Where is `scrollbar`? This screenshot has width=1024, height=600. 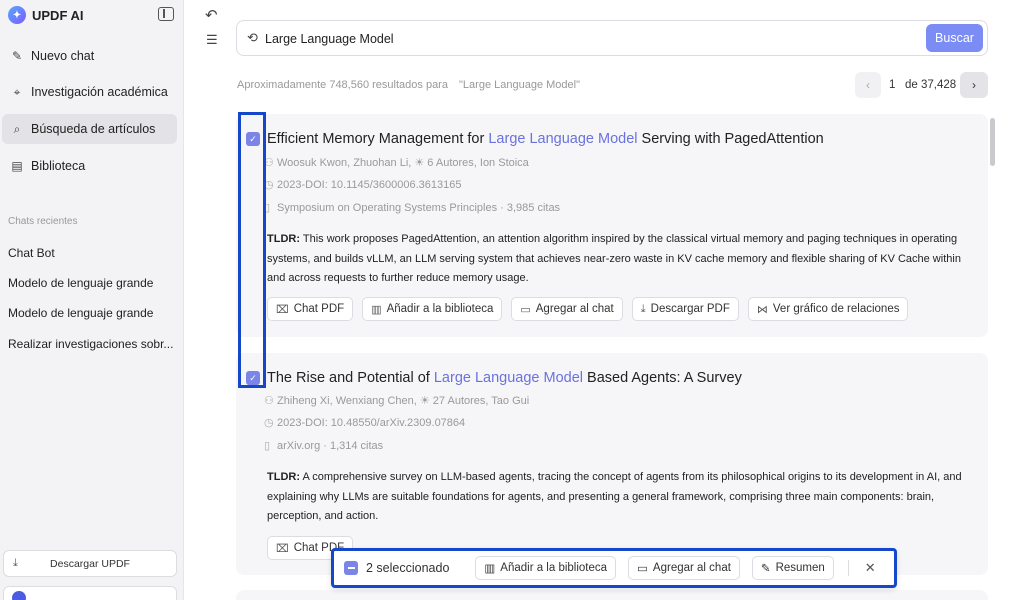
scrollbar is located at coordinates (992, 142).